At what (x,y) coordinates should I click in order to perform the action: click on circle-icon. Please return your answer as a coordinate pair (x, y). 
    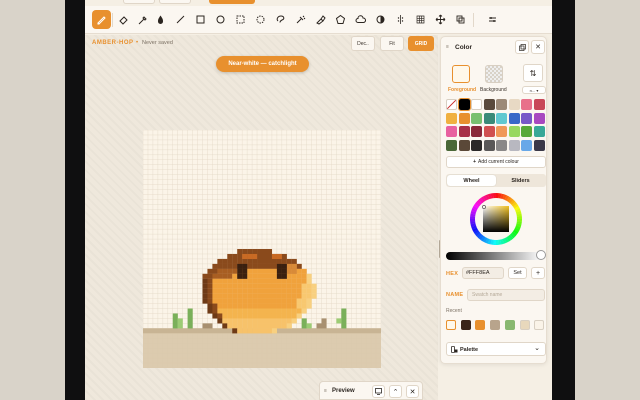
    Looking at the image, I should click on (220, 19).